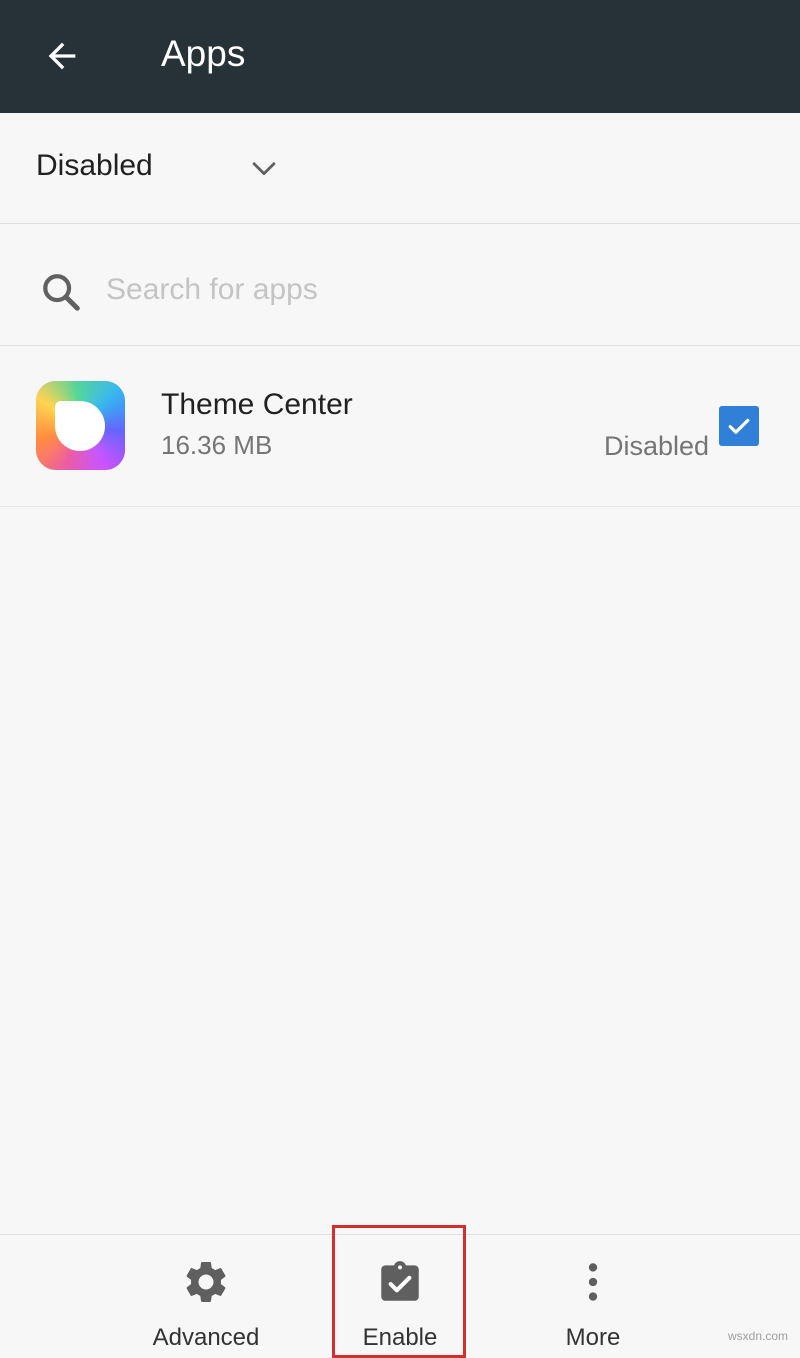  I want to click on theme-center-app-icon, so click(80, 425).